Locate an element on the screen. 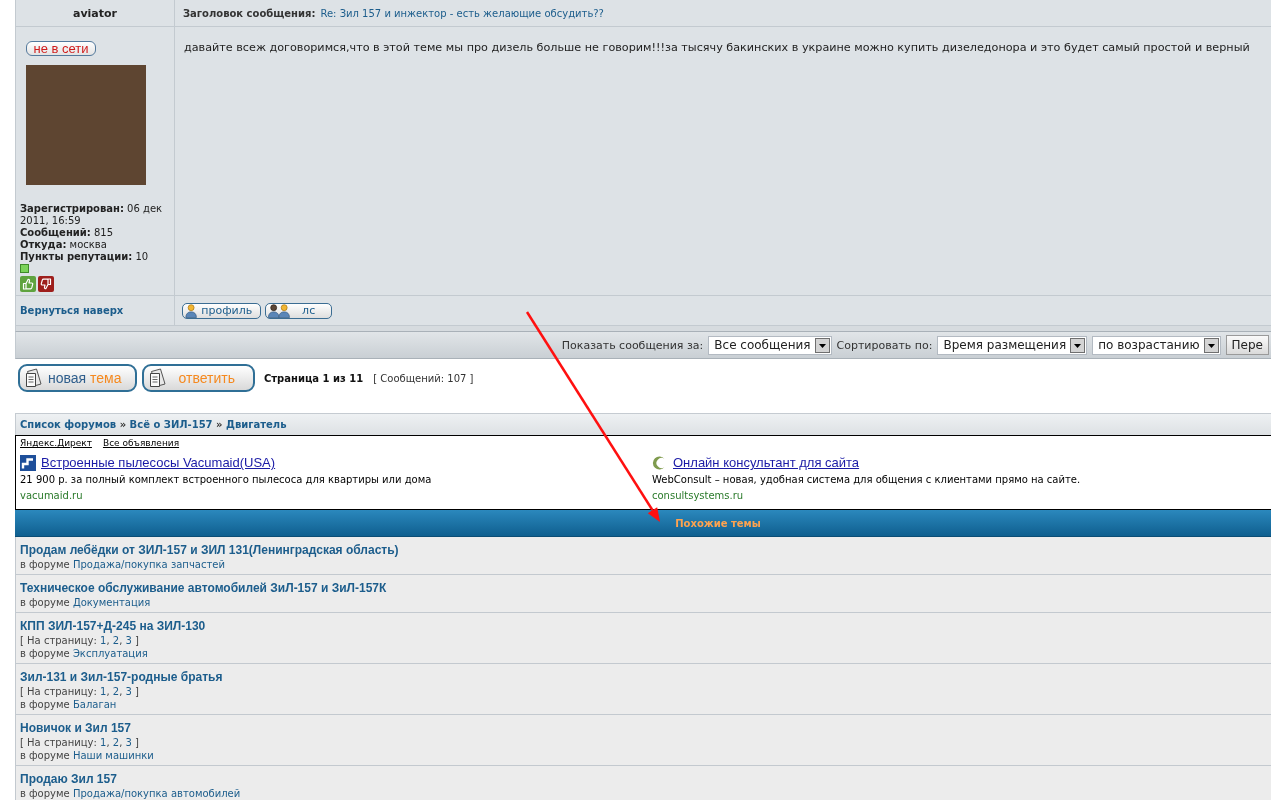 The height and width of the screenshot is (800, 1271). ad-domain-link: consultsystems.ru is located at coordinates (698, 495).